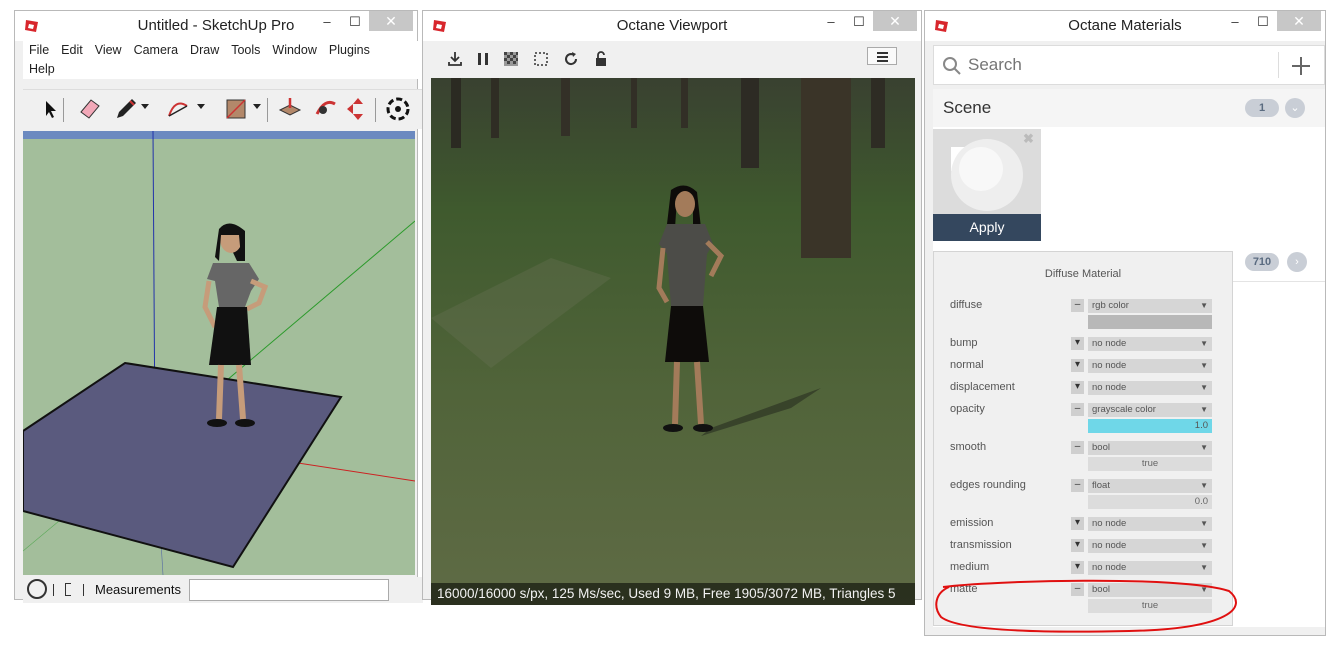 Image resolution: width=1344 pixels, height=646 pixels. I want to click on menu-edit: Edit, so click(72, 50).